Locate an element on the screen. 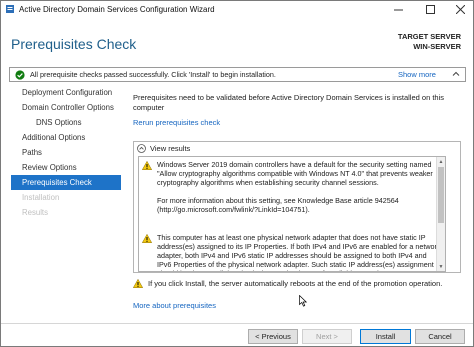  minimize-icon is located at coordinates (398, 9).